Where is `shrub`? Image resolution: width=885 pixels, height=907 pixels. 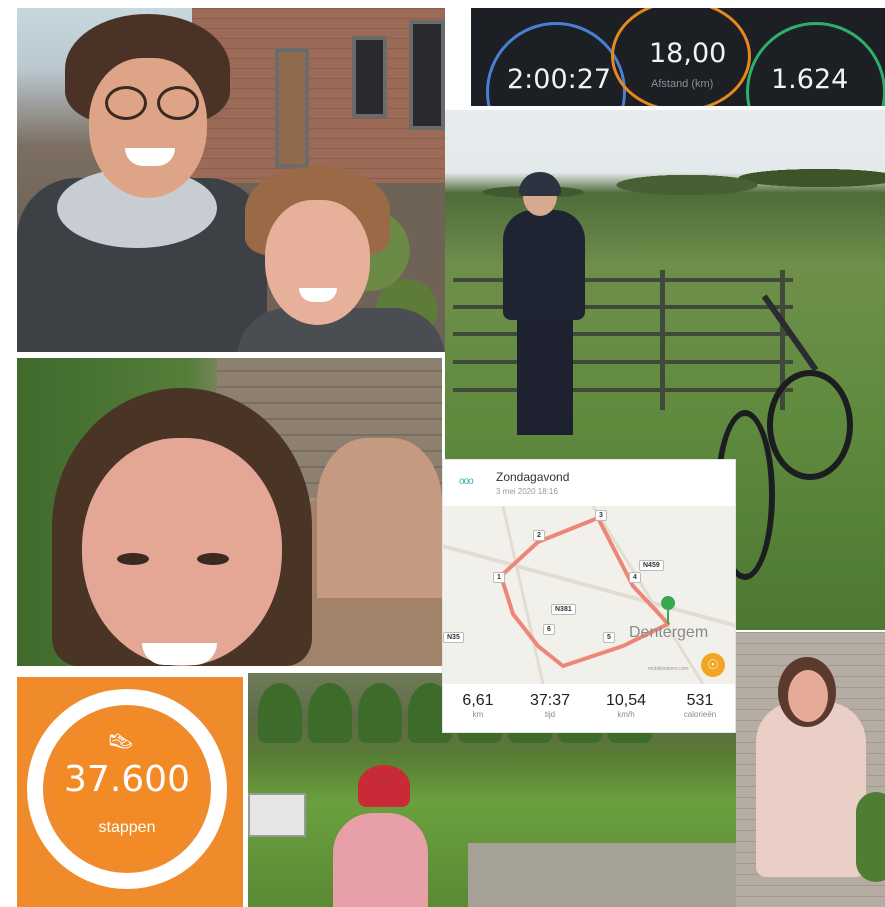
shrub is located at coordinates (870, 837).